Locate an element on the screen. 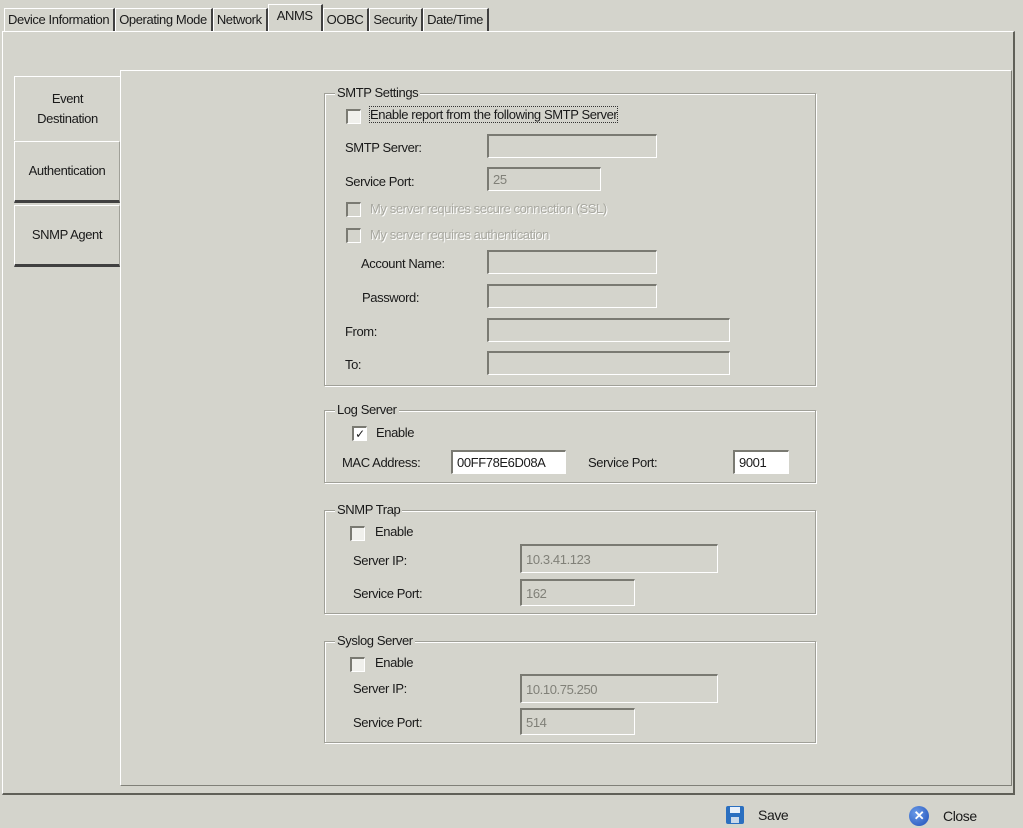  tab-security: Security is located at coordinates (396, 19).